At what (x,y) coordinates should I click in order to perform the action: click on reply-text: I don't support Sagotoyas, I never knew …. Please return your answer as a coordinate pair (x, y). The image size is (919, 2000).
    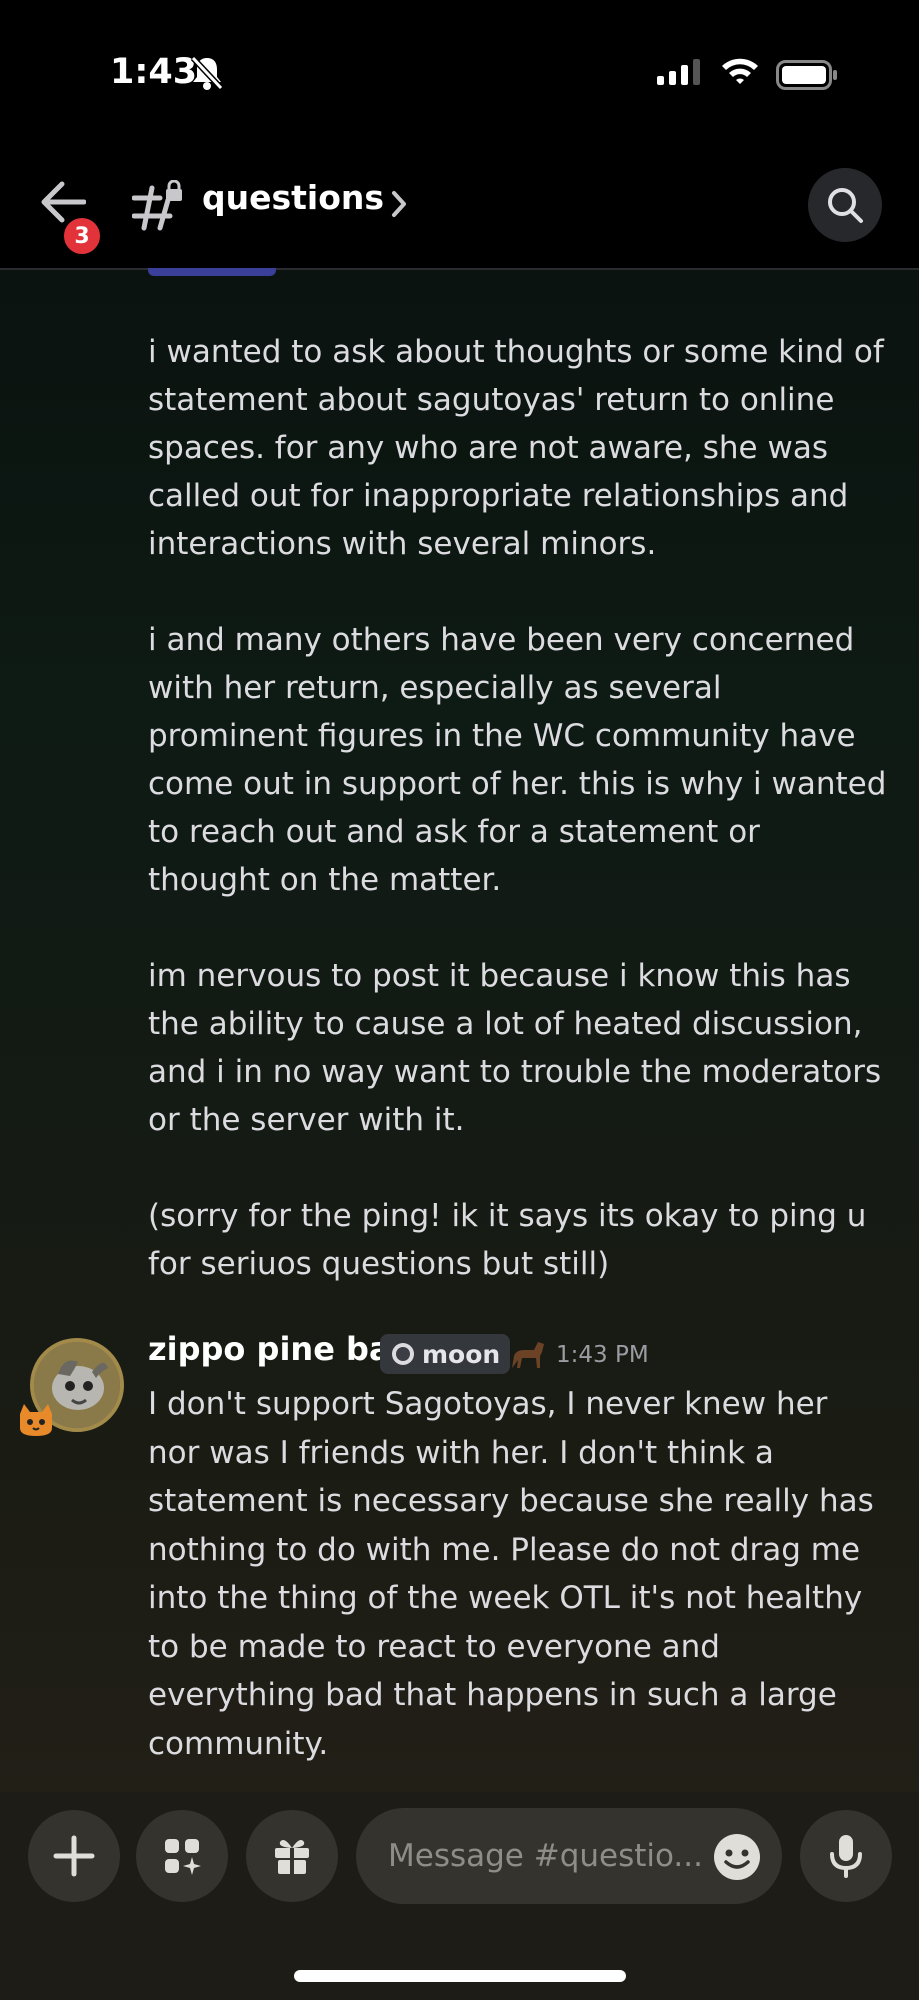
    Looking at the image, I should click on (511, 1574).